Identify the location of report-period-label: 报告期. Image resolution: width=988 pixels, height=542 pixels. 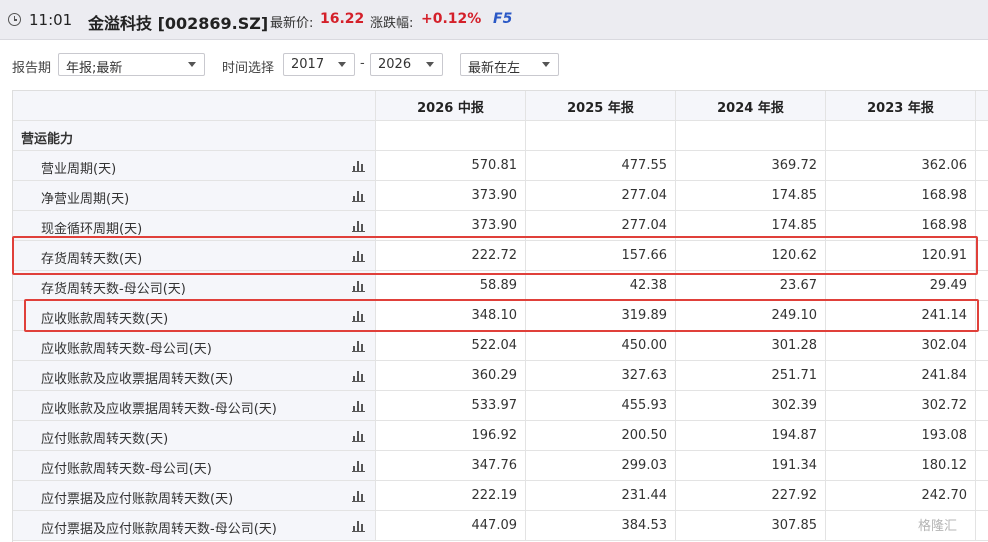
(32, 68).